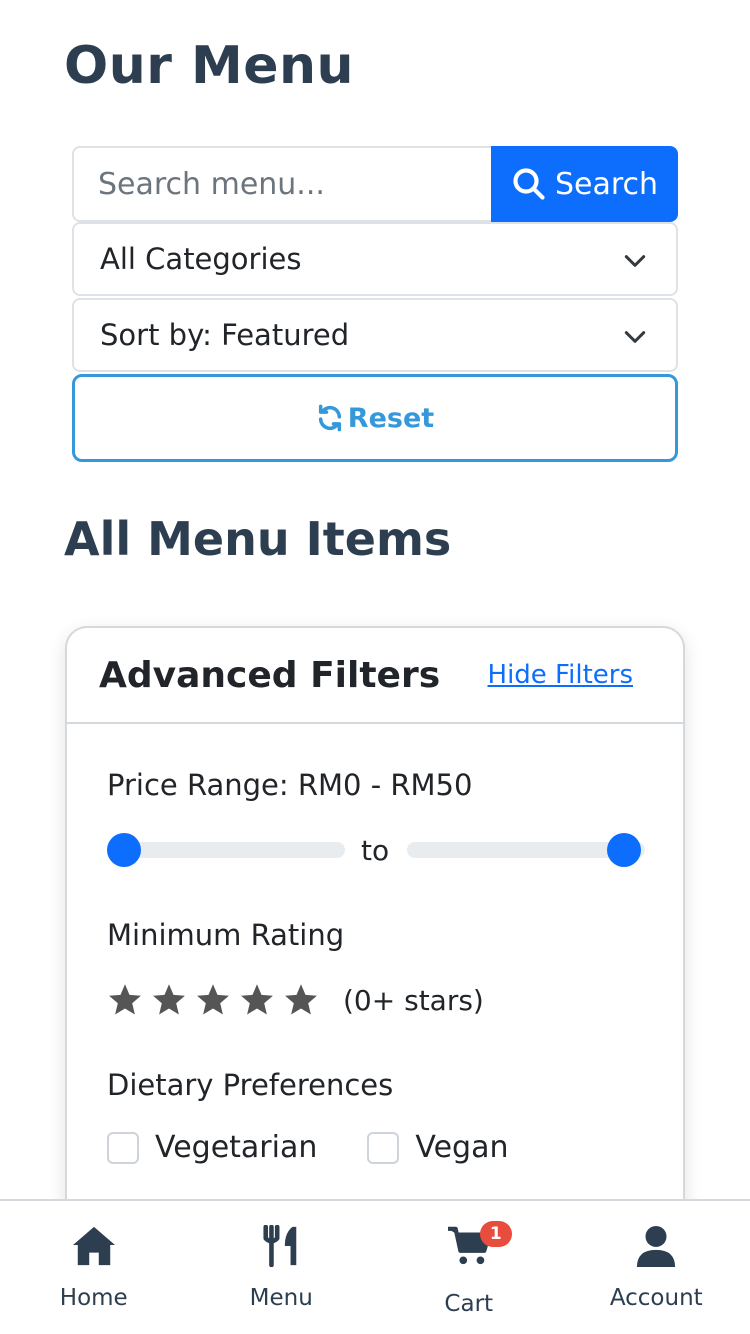  Describe the element at coordinates (93, 1246) in the screenshot. I see `home-icon` at that location.